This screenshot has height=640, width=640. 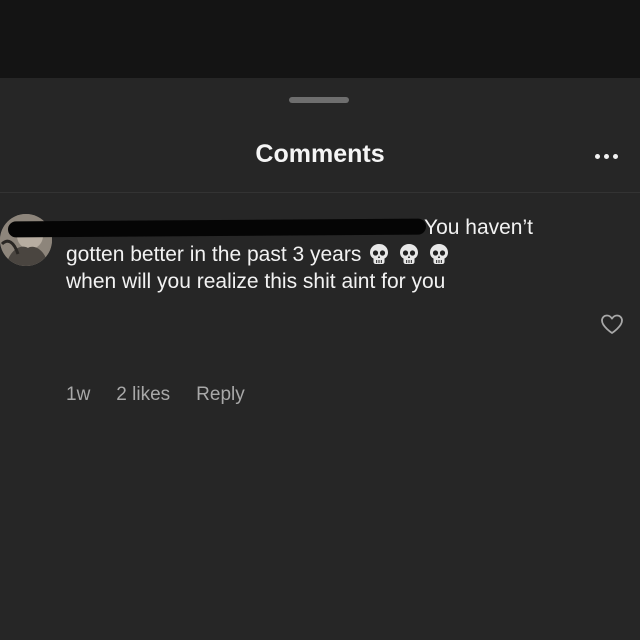 What do you see at coordinates (319, 100) in the screenshot?
I see `sheet-drag-handle` at bounding box center [319, 100].